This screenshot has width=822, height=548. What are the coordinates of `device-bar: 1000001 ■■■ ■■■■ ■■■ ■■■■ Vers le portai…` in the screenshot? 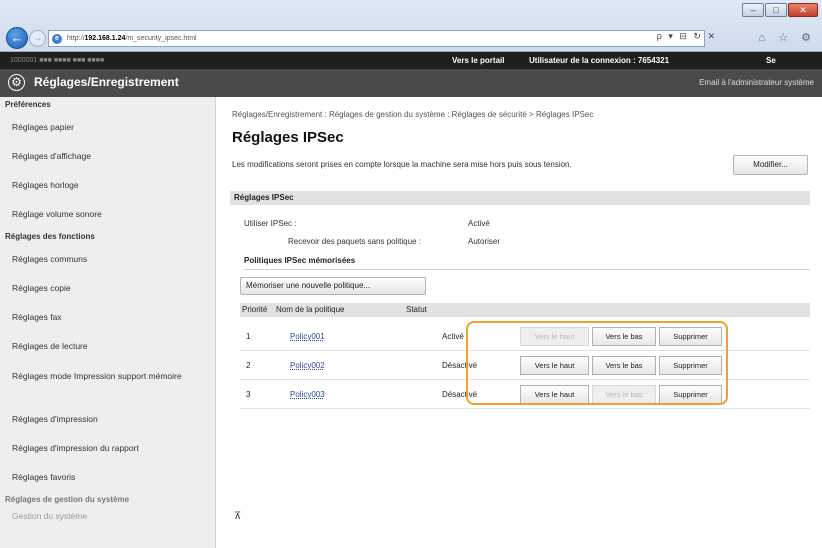 It's located at (411, 67).